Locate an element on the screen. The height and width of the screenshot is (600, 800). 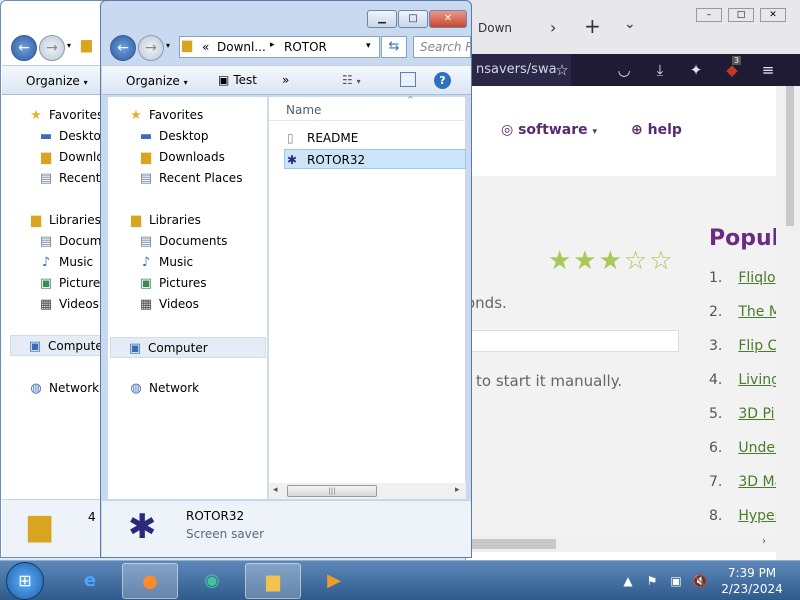
help-button: ? is located at coordinates (442, 80).